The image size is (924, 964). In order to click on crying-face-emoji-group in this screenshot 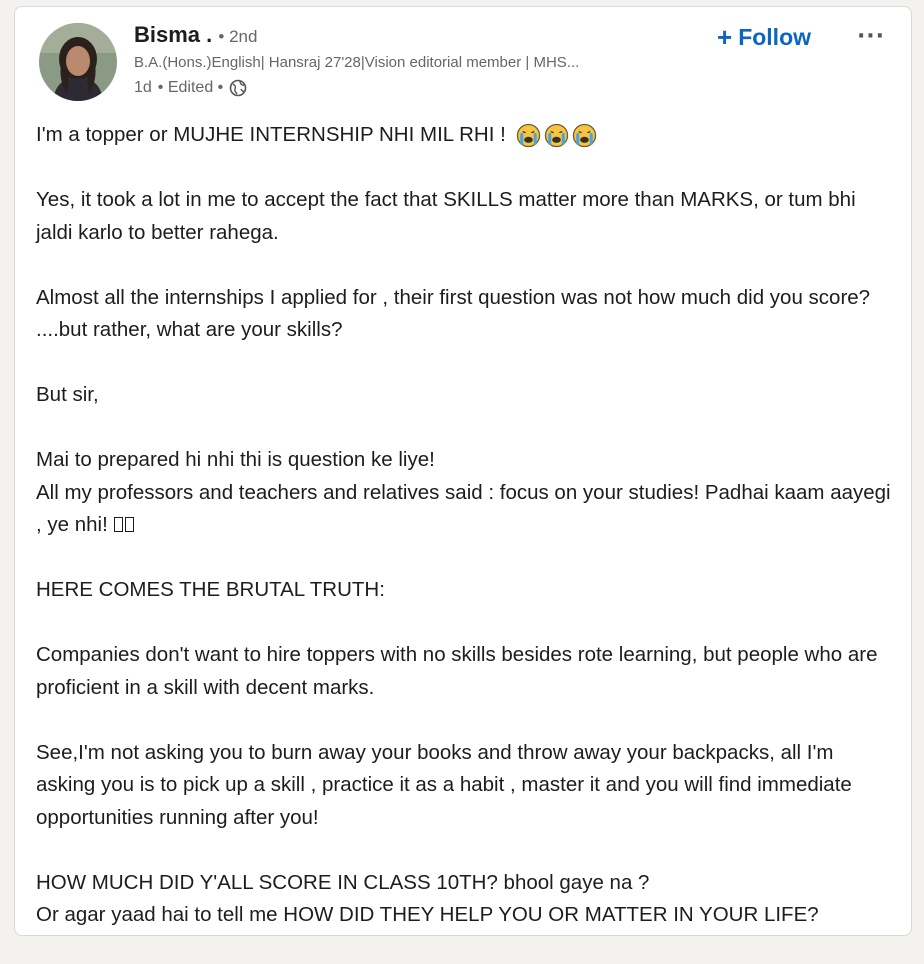, I will do `click(556, 135)`.